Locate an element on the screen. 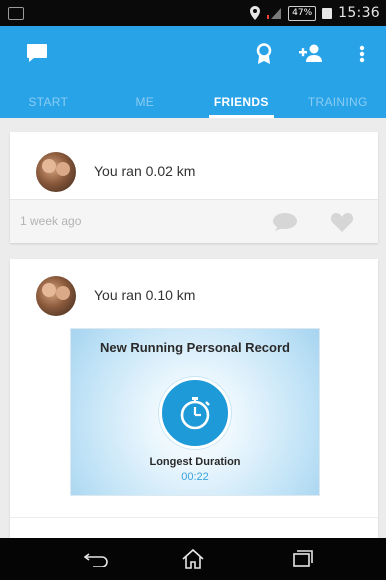 The width and height of the screenshot is (386, 580). location-icon is located at coordinates (255, 13).